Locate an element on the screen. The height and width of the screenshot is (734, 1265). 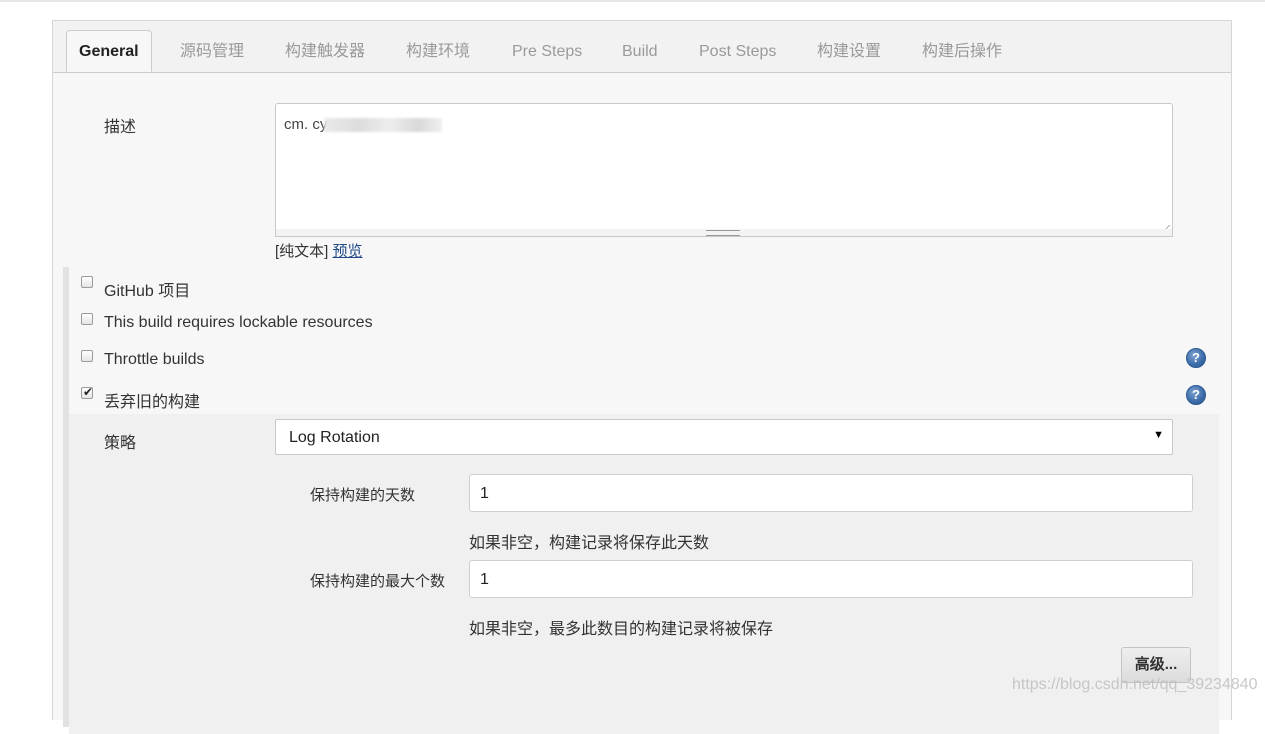
description-format: [纯文本] 预览 is located at coordinates (319, 250).